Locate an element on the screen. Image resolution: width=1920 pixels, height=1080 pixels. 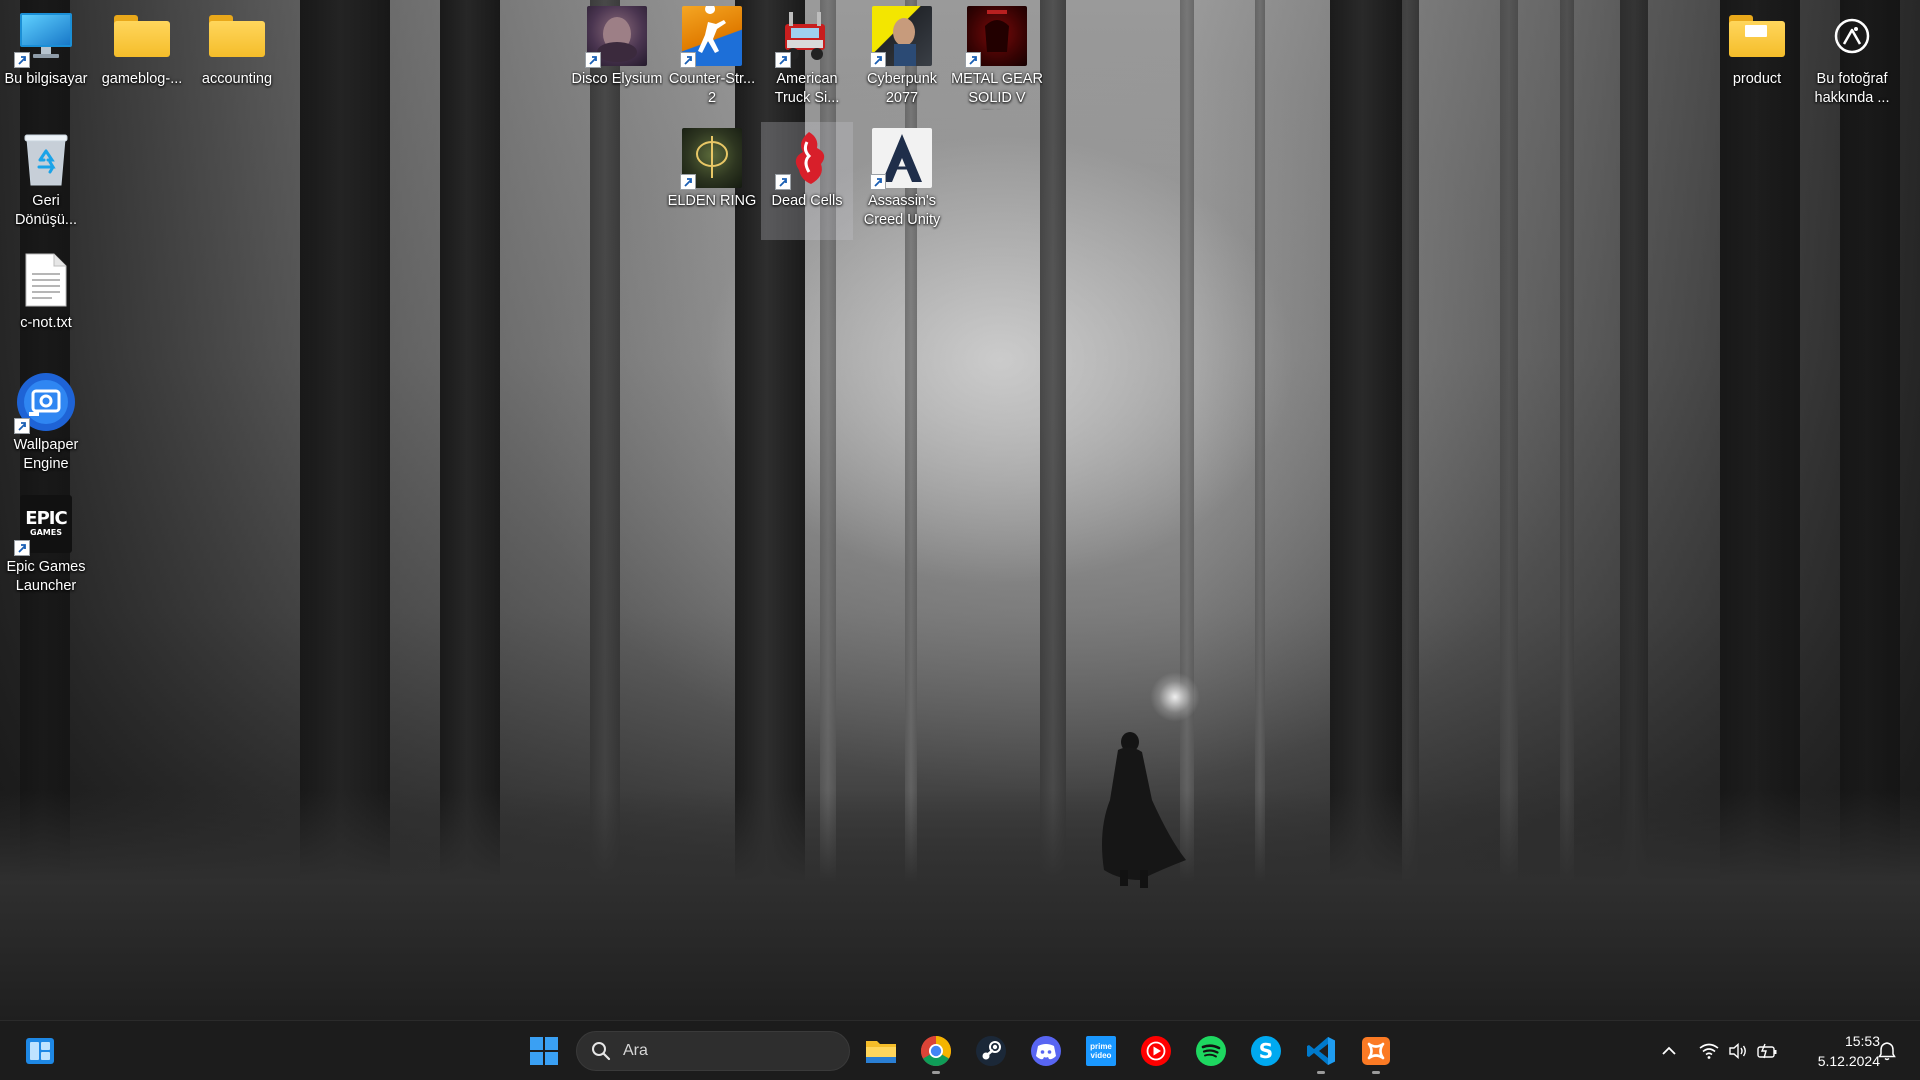
counter-strike-icon is located at coordinates (711, 37).